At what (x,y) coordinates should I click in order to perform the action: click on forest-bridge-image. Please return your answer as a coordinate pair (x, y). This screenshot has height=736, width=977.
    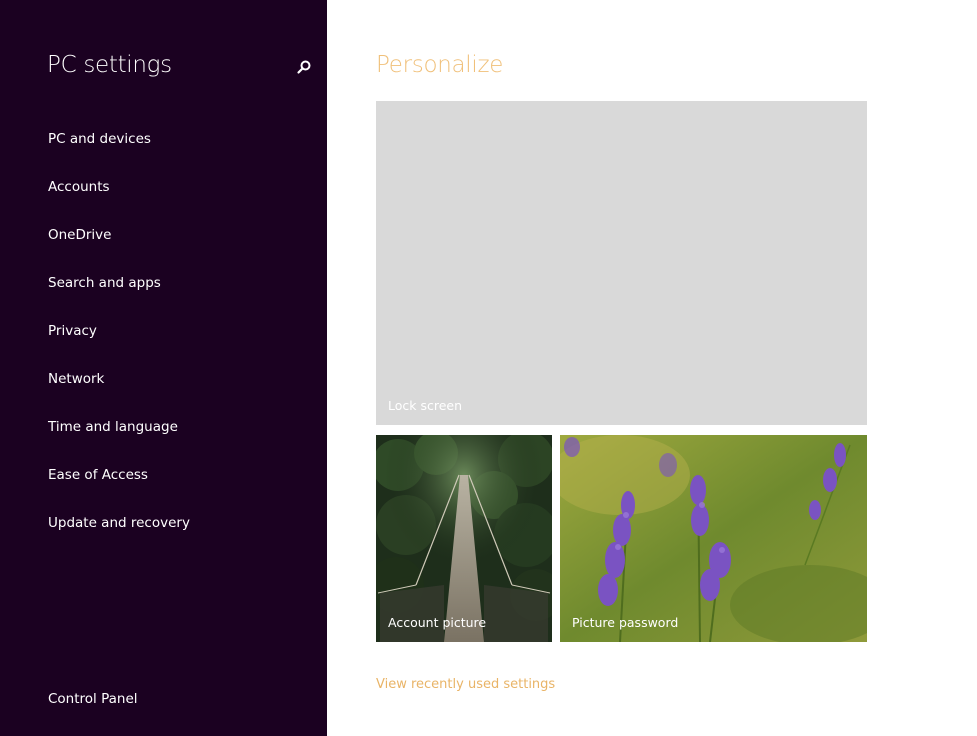
    Looking at the image, I should click on (464, 538).